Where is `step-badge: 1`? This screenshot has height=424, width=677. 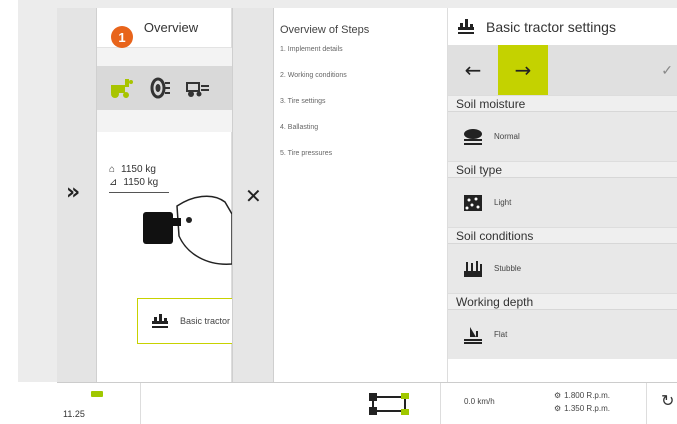 step-badge: 1 is located at coordinates (122, 37).